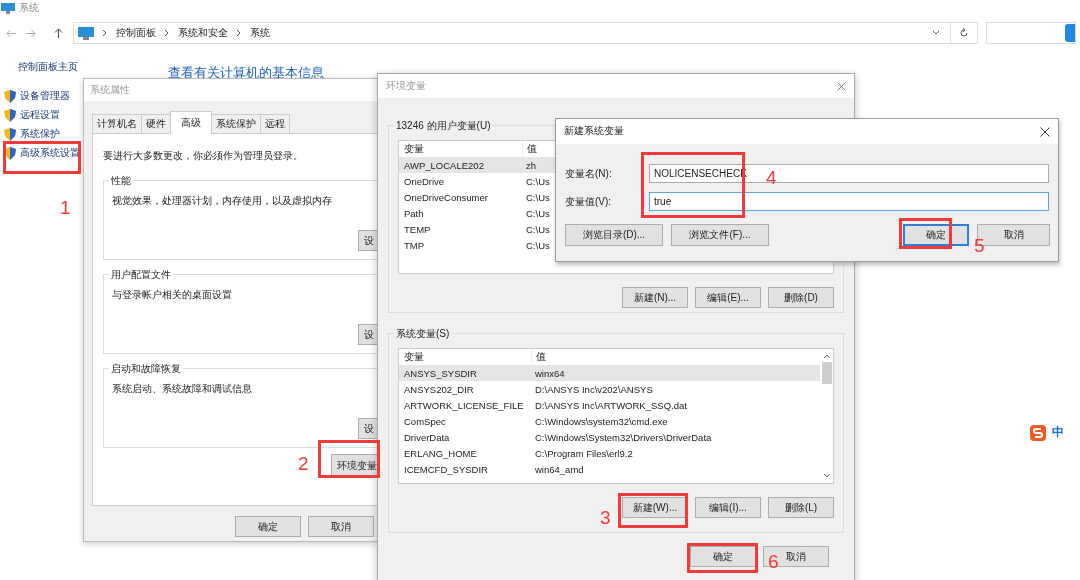 The width and height of the screenshot is (1080, 580). What do you see at coordinates (423, 334) in the screenshot?
I see `group-title: 系统变量(S)` at bounding box center [423, 334].